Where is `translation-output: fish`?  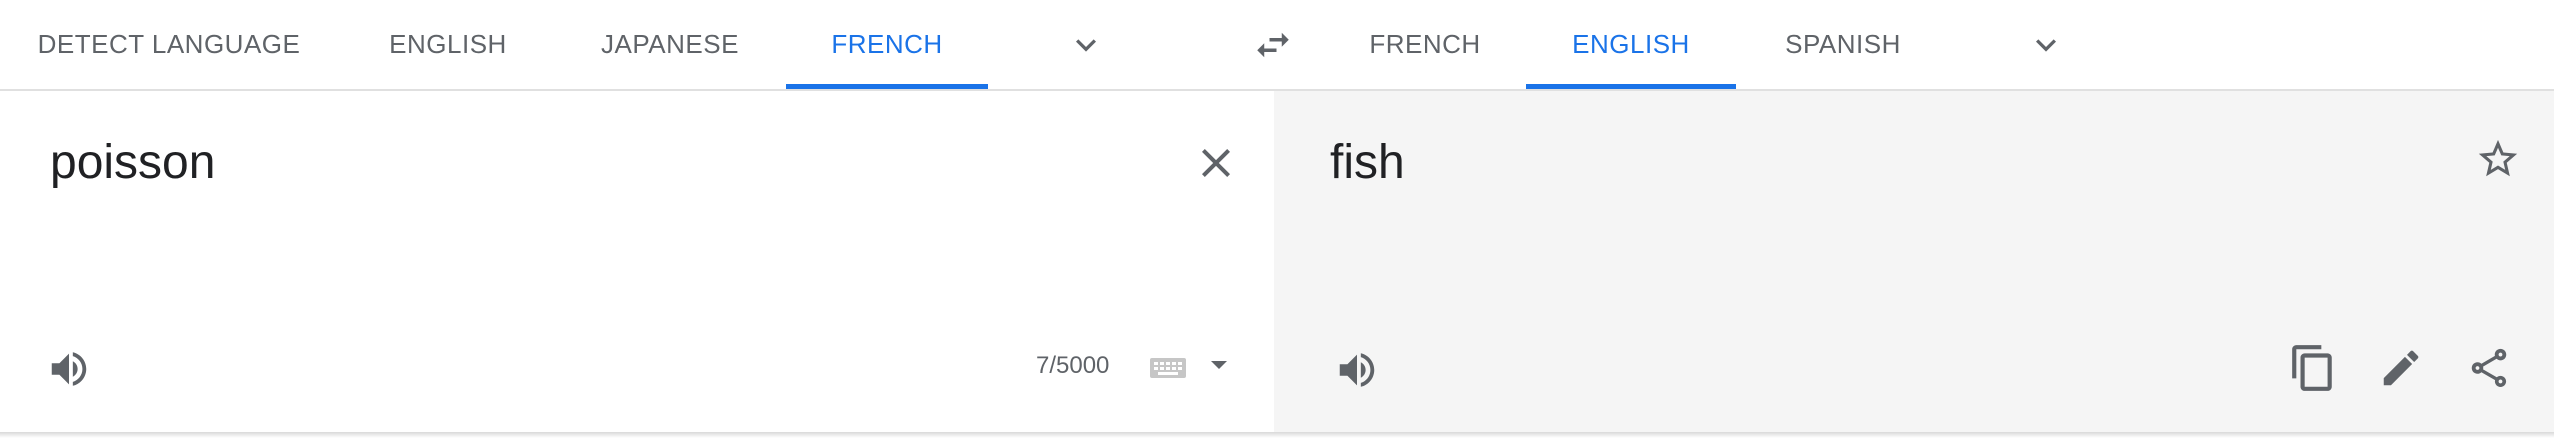
translation-output: fish is located at coordinates (1367, 162).